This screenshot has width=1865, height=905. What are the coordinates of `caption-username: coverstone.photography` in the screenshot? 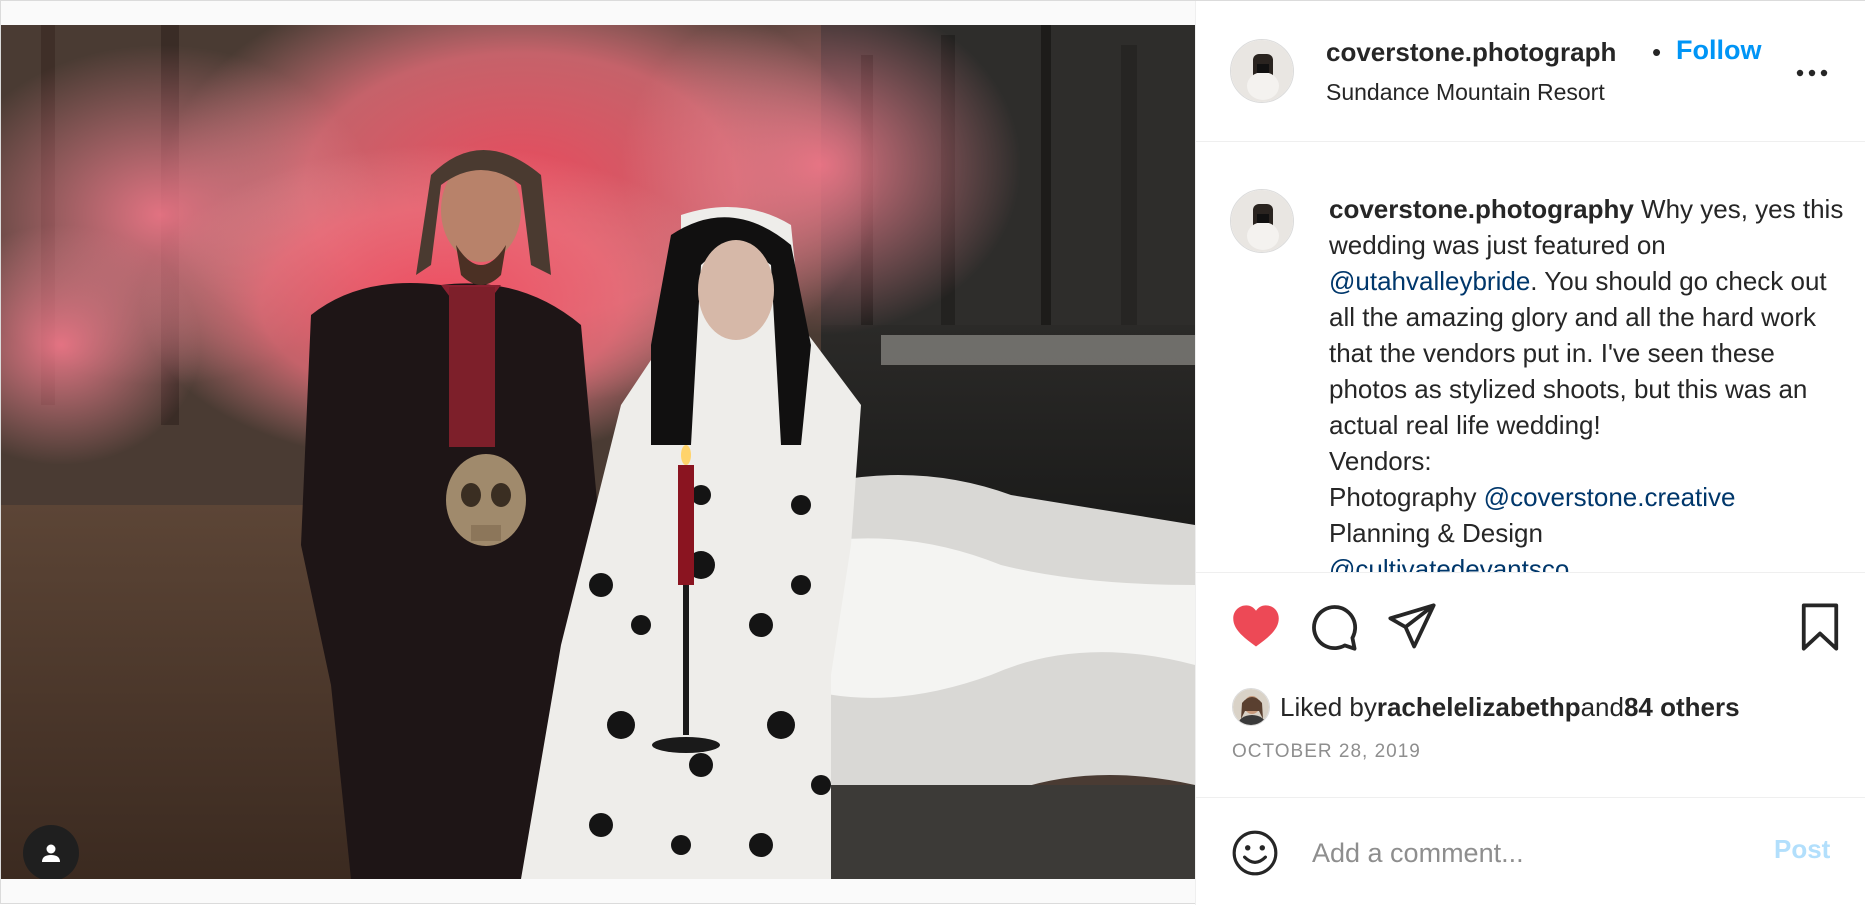 It's located at (1481, 209).